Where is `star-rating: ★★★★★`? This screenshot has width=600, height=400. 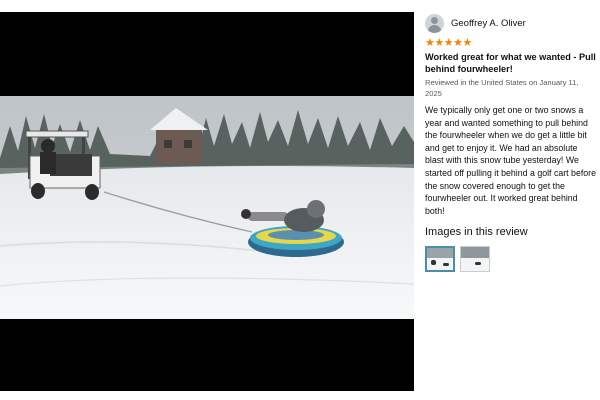 star-rating: ★★★★★ is located at coordinates (448, 43).